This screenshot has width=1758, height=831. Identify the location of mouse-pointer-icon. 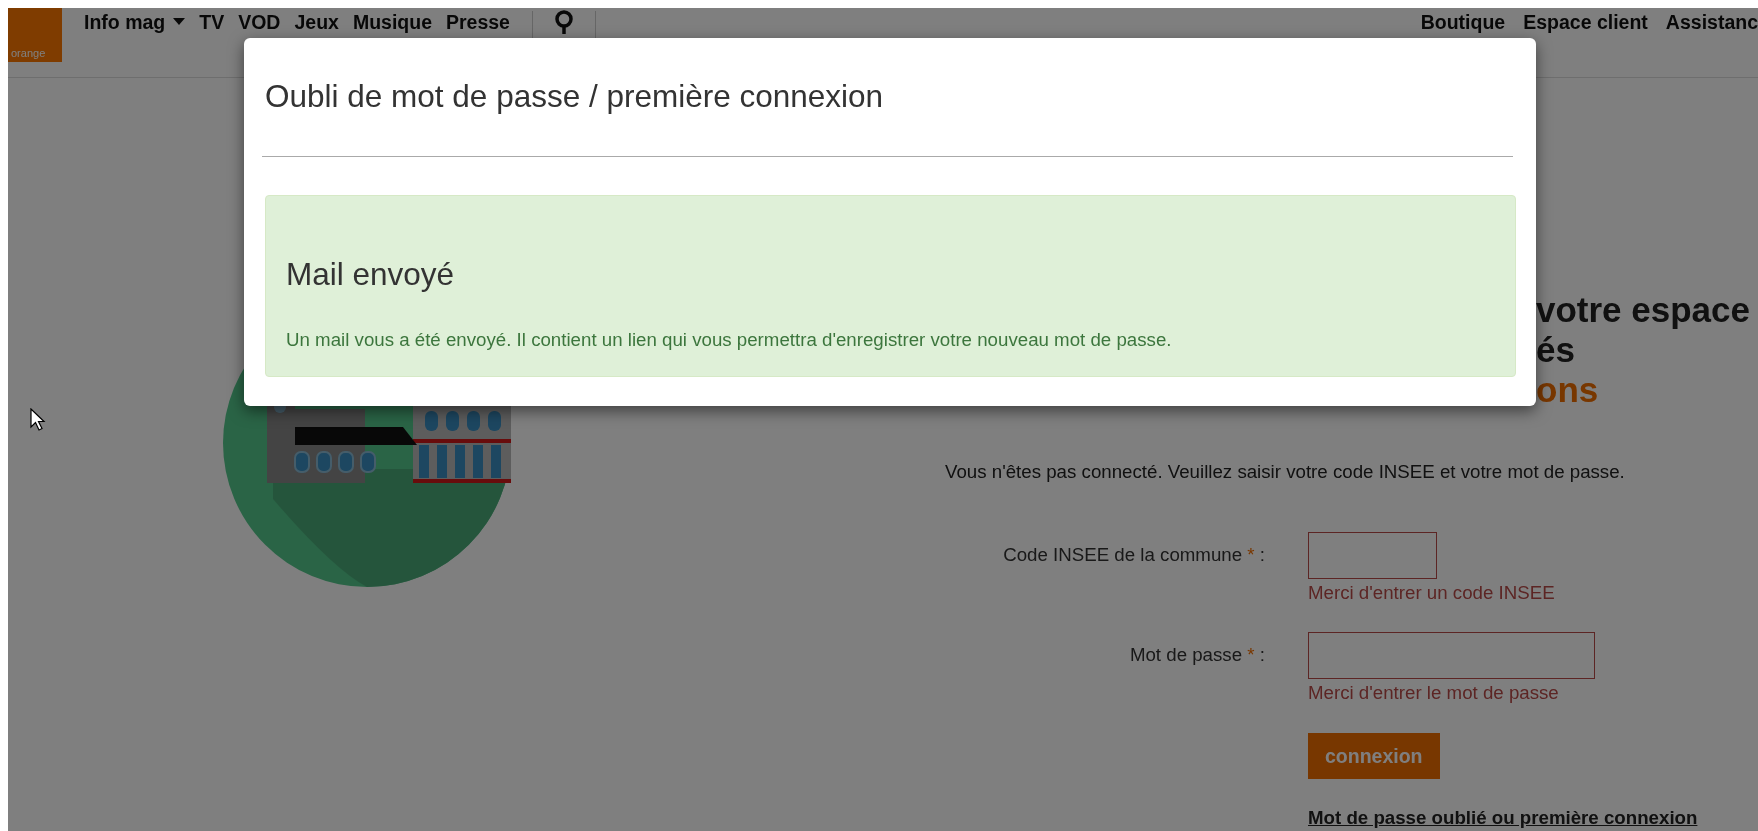
(38, 420).